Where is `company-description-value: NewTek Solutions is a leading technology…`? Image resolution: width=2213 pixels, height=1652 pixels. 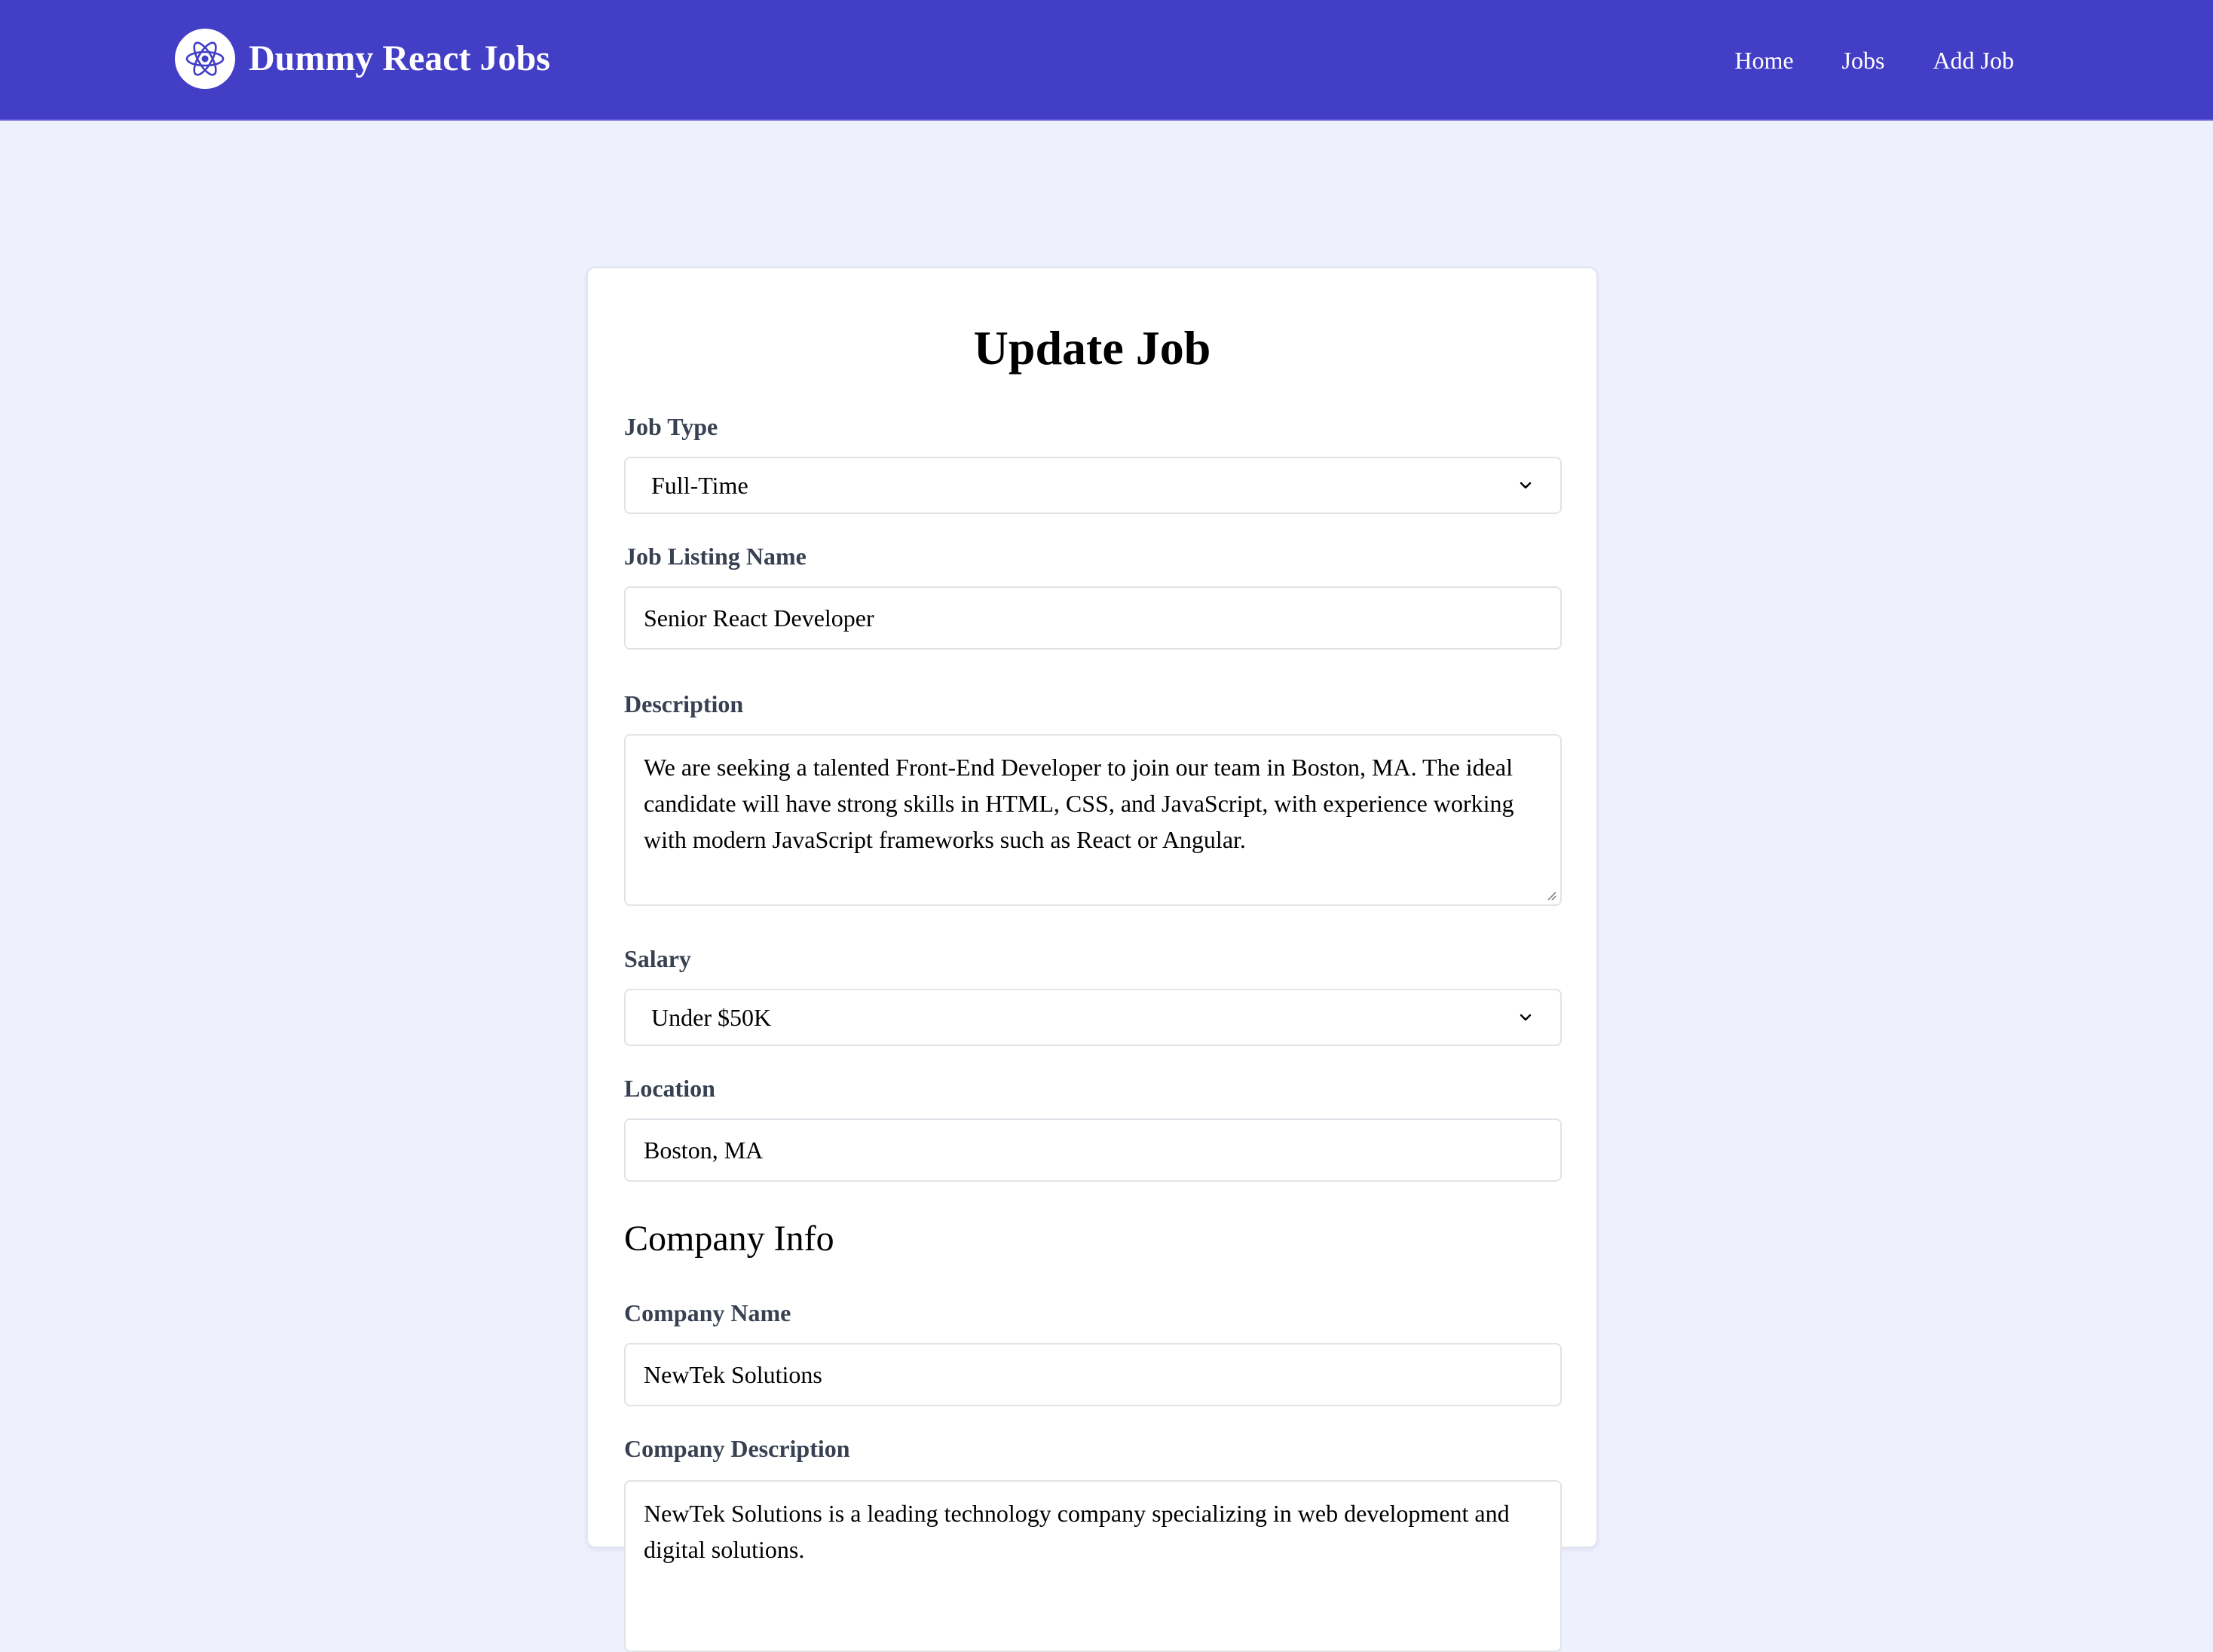 company-description-value: NewTek Solutions is a leading technology… is located at coordinates (1077, 1532).